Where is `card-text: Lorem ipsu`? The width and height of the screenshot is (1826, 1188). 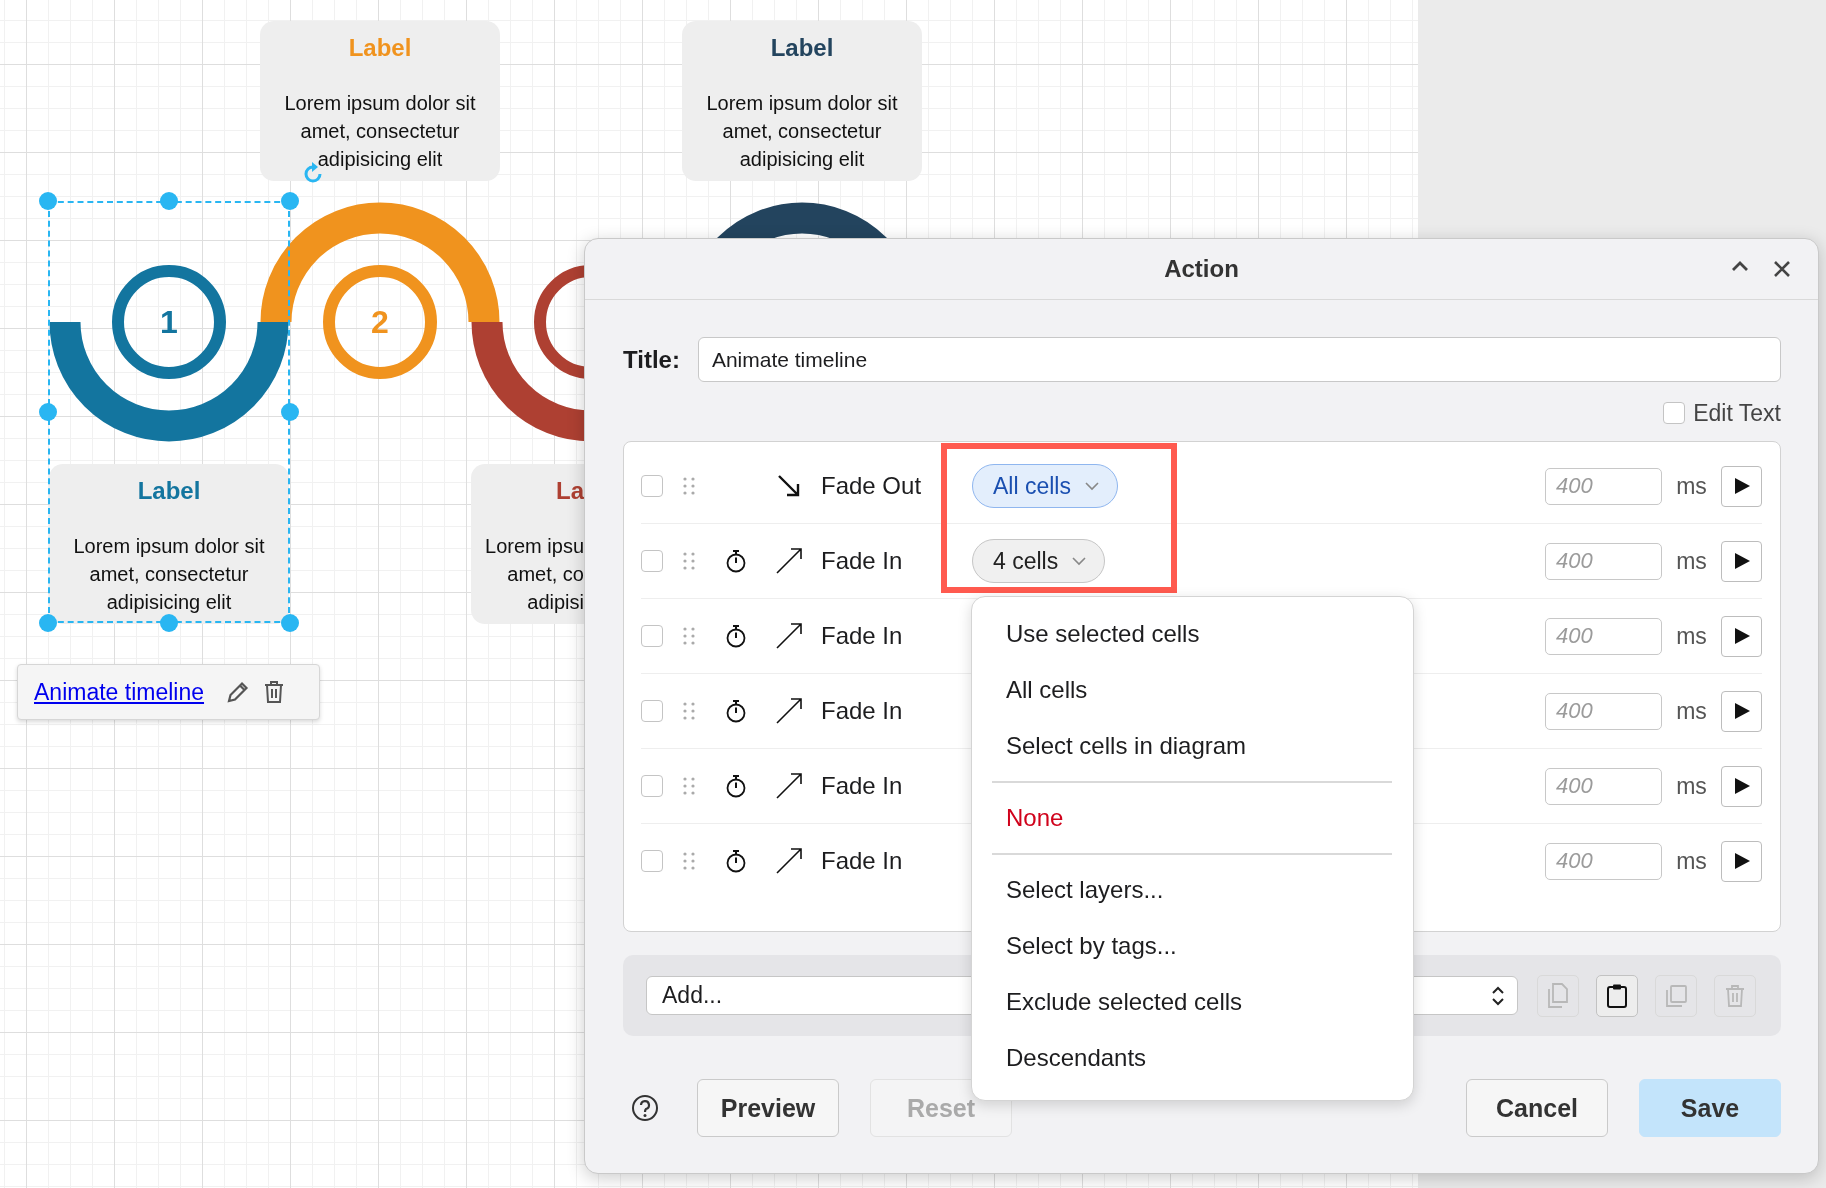 card-text: Lorem ipsu is located at coordinates (534, 546).